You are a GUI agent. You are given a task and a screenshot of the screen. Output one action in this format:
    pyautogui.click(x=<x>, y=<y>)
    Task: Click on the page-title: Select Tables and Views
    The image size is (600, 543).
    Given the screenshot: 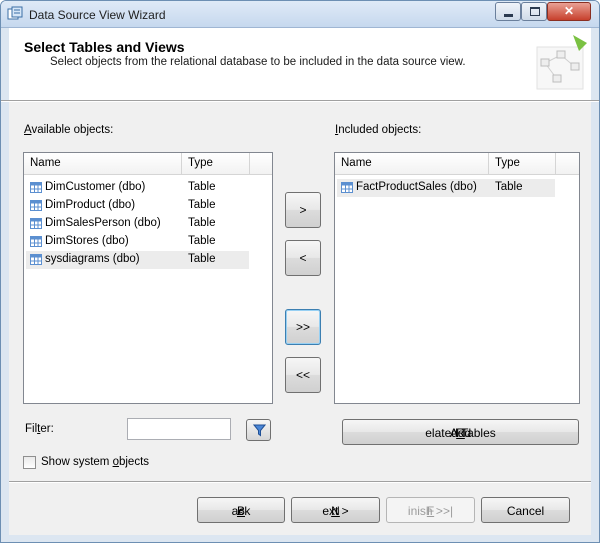 What is the action you would take?
    pyautogui.click(x=104, y=47)
    